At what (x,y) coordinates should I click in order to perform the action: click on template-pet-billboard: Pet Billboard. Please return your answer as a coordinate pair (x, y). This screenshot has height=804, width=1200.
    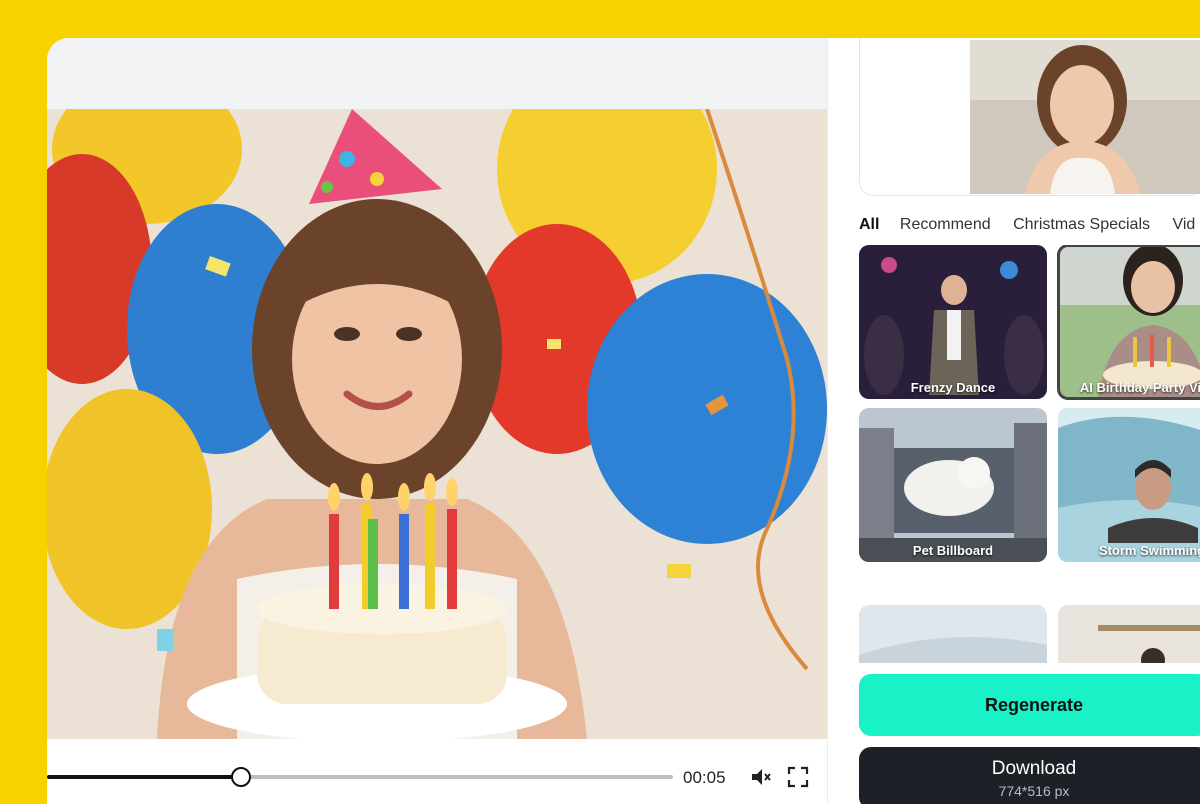
    Looking at the image, I should click on (953, 485).